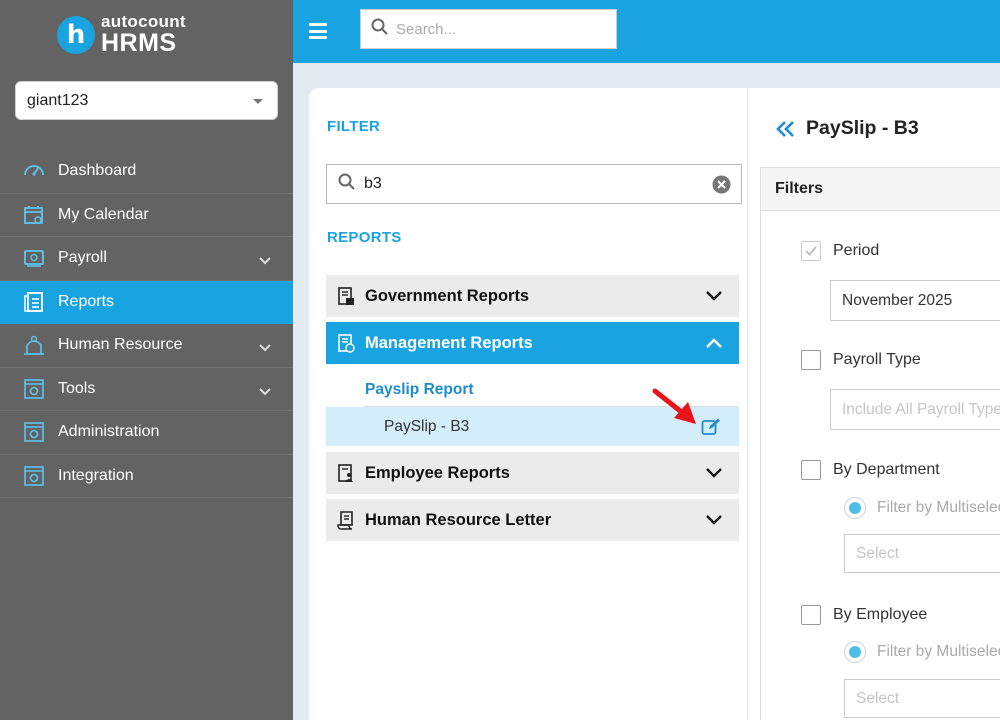  Describe the element at coordinates (34, 389) in the screenshot. I see `tools-icon` at that location.